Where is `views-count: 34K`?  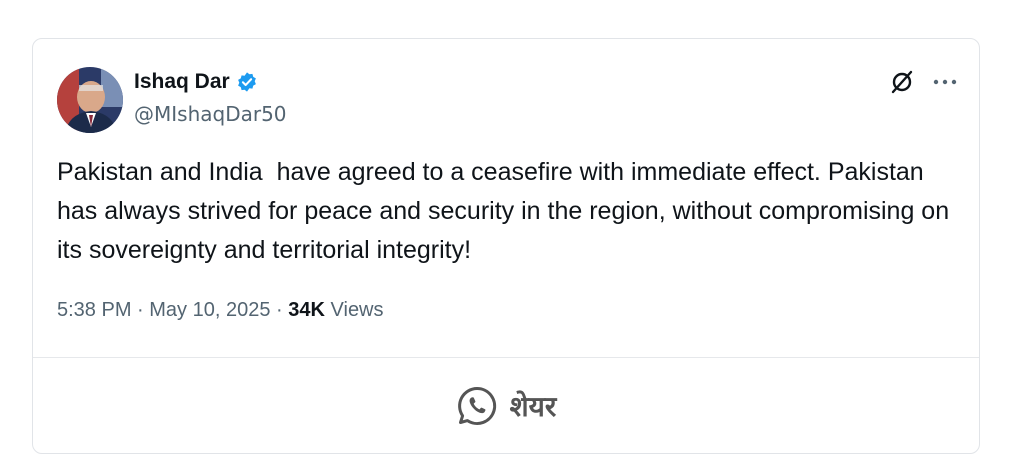 views-count: 34K is located at coordinates (306, 310).